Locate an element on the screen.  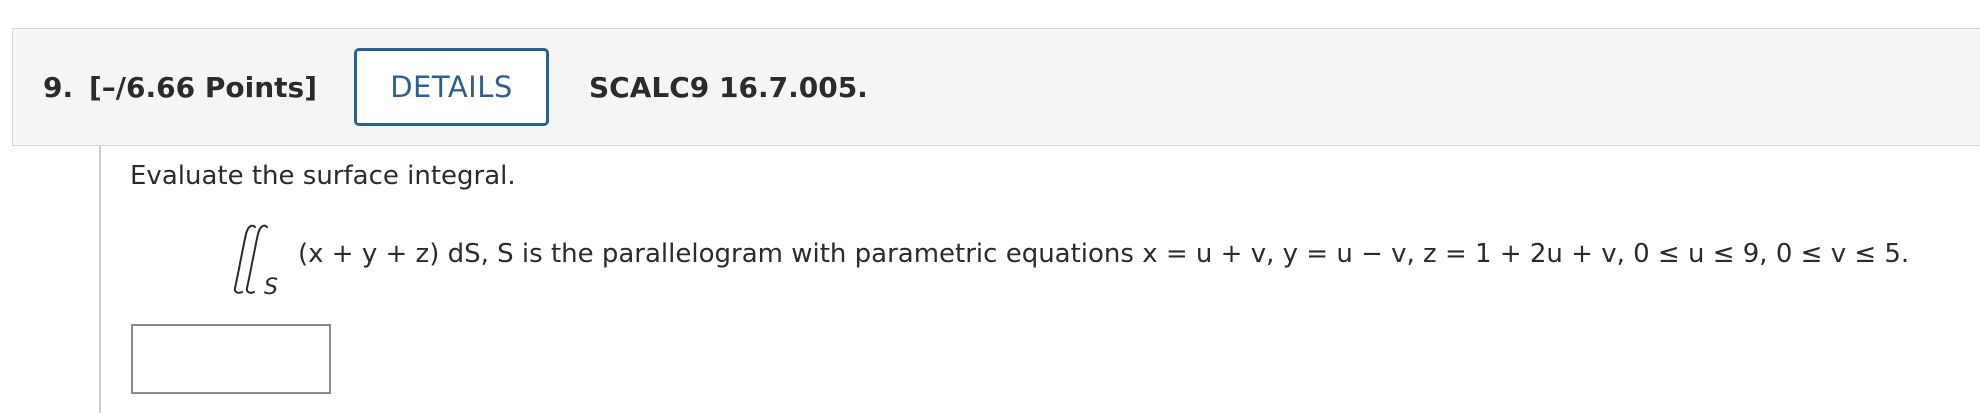
details-button: DETAILS is located at coordinates (451, 87).